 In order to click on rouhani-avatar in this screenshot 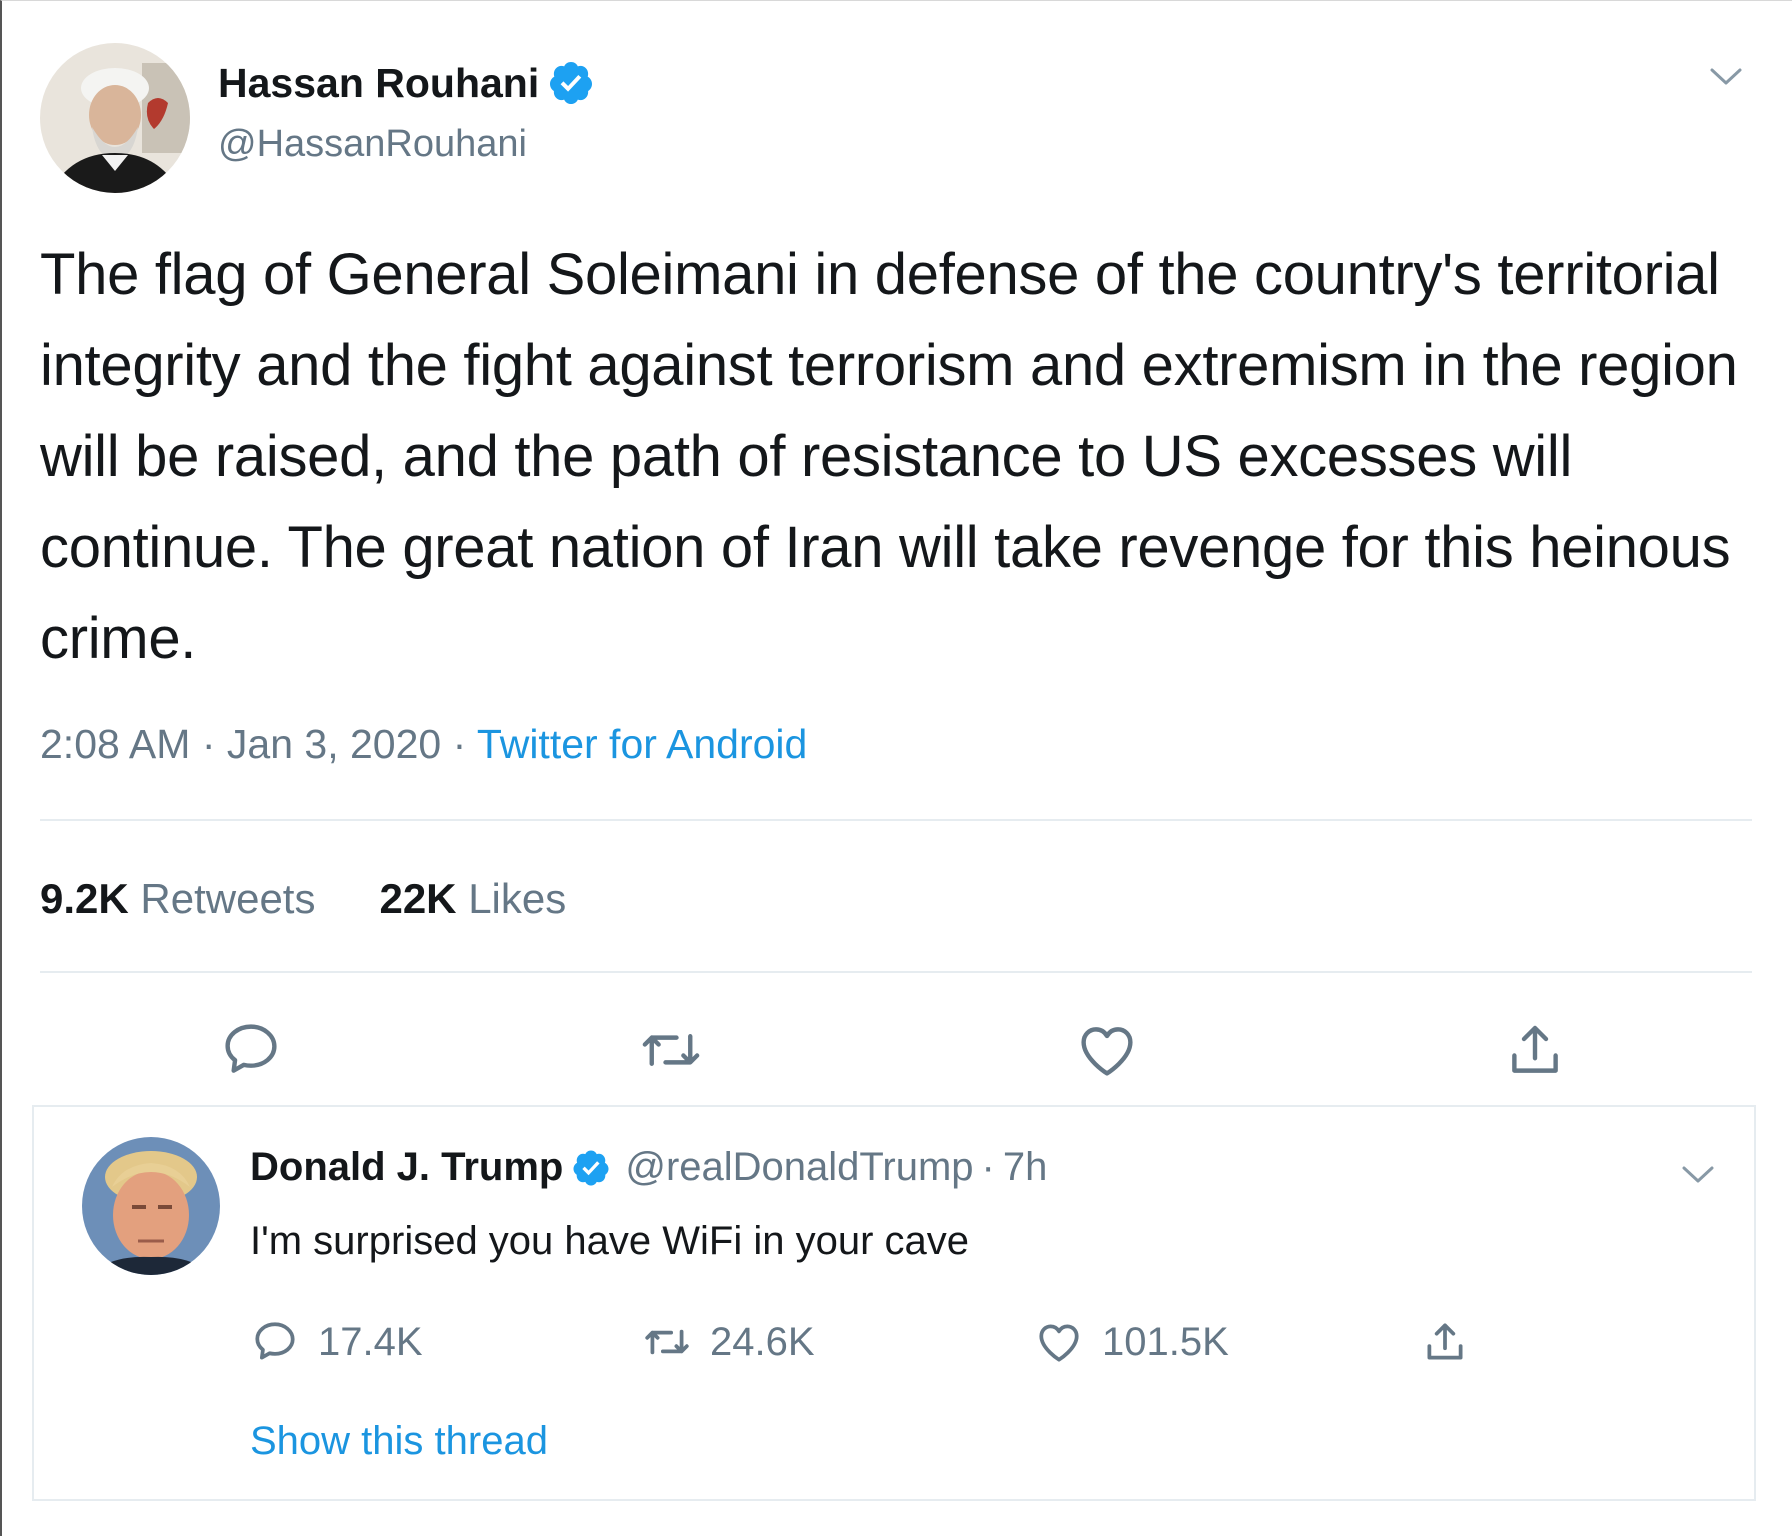, I will do `click(115, 118)`.